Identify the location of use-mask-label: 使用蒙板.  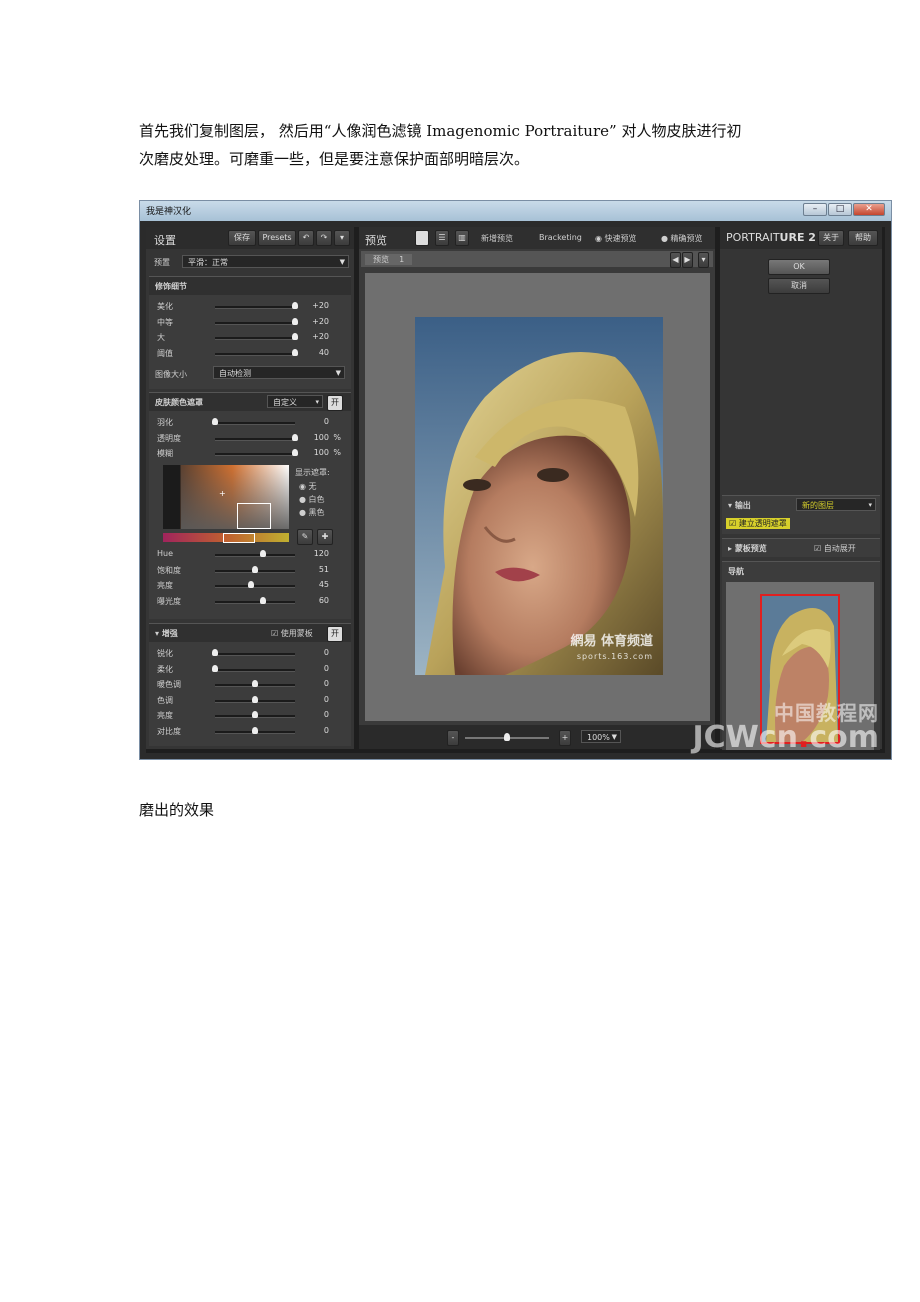
(296, 633).